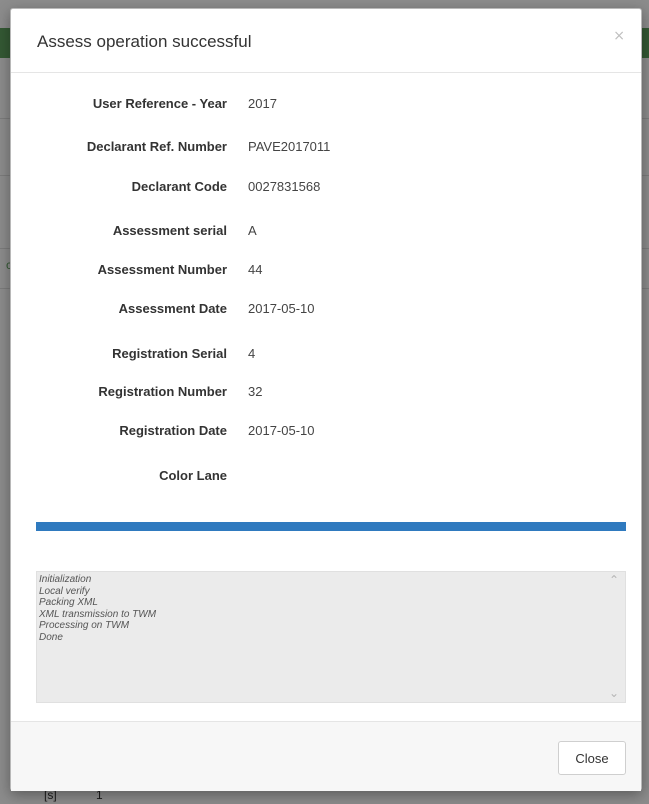 The width and height of the screenshot is (649, 804). What do you see at coordinates (331, 526) in the screenshot?
I see `progress-bar` at bounding box center [331, 526].